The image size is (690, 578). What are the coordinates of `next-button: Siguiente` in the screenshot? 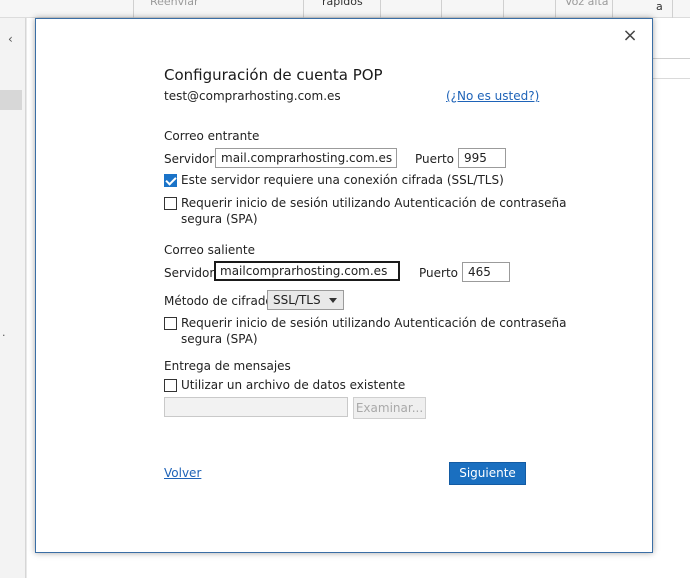 It's located at (487, 473).